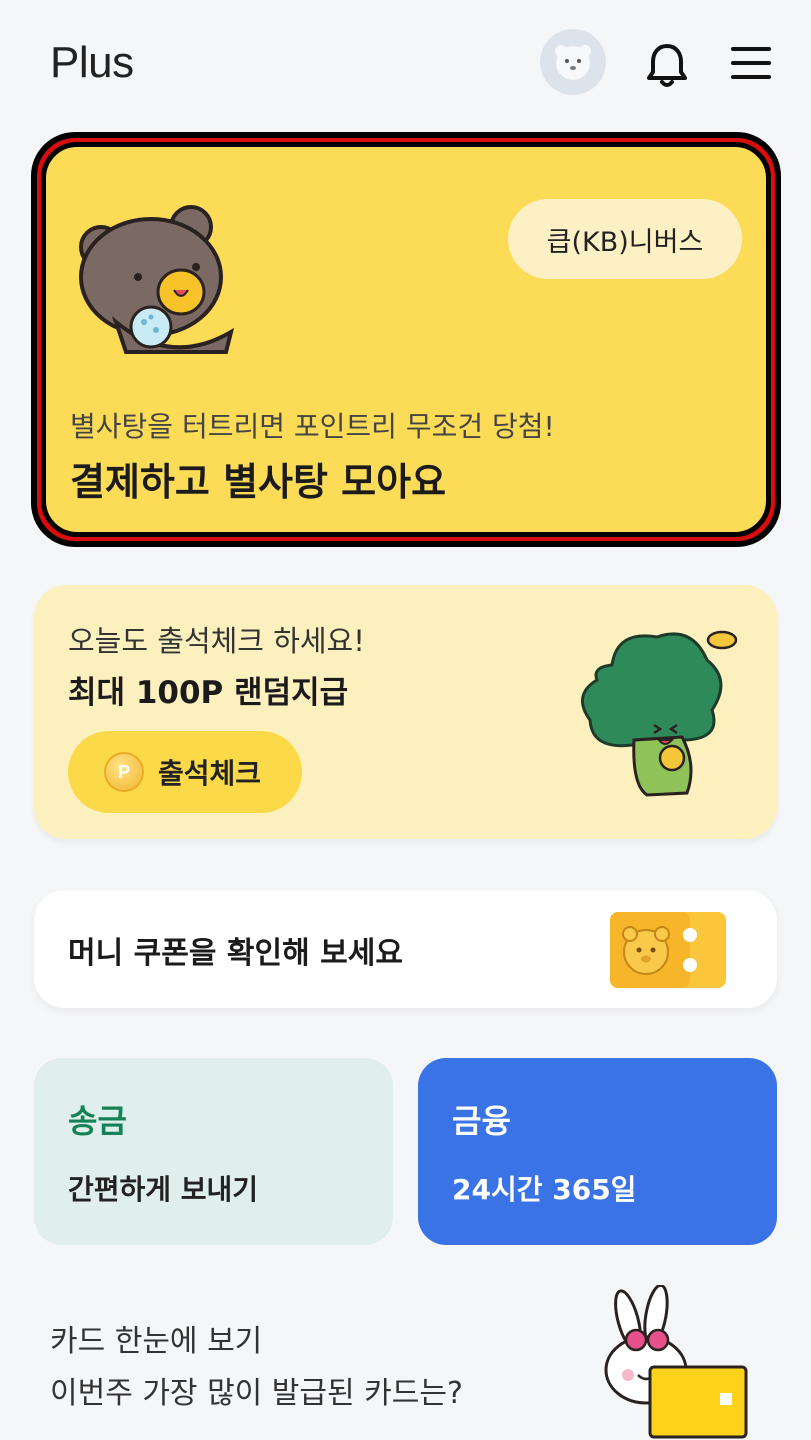  Describe the element at coordinates (208, 693) in the screenshot. I see `attendance-title: 최대 100P 랜덤지급` at that location.